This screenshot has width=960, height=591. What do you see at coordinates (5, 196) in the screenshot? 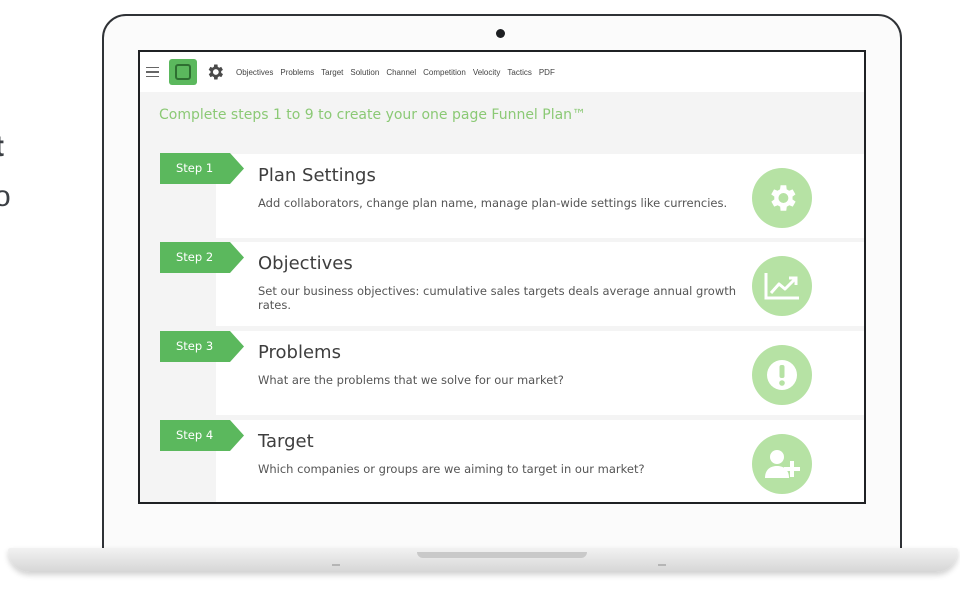
I see `cropped-subheading-fragment: o` at bounding box center [5, 196].